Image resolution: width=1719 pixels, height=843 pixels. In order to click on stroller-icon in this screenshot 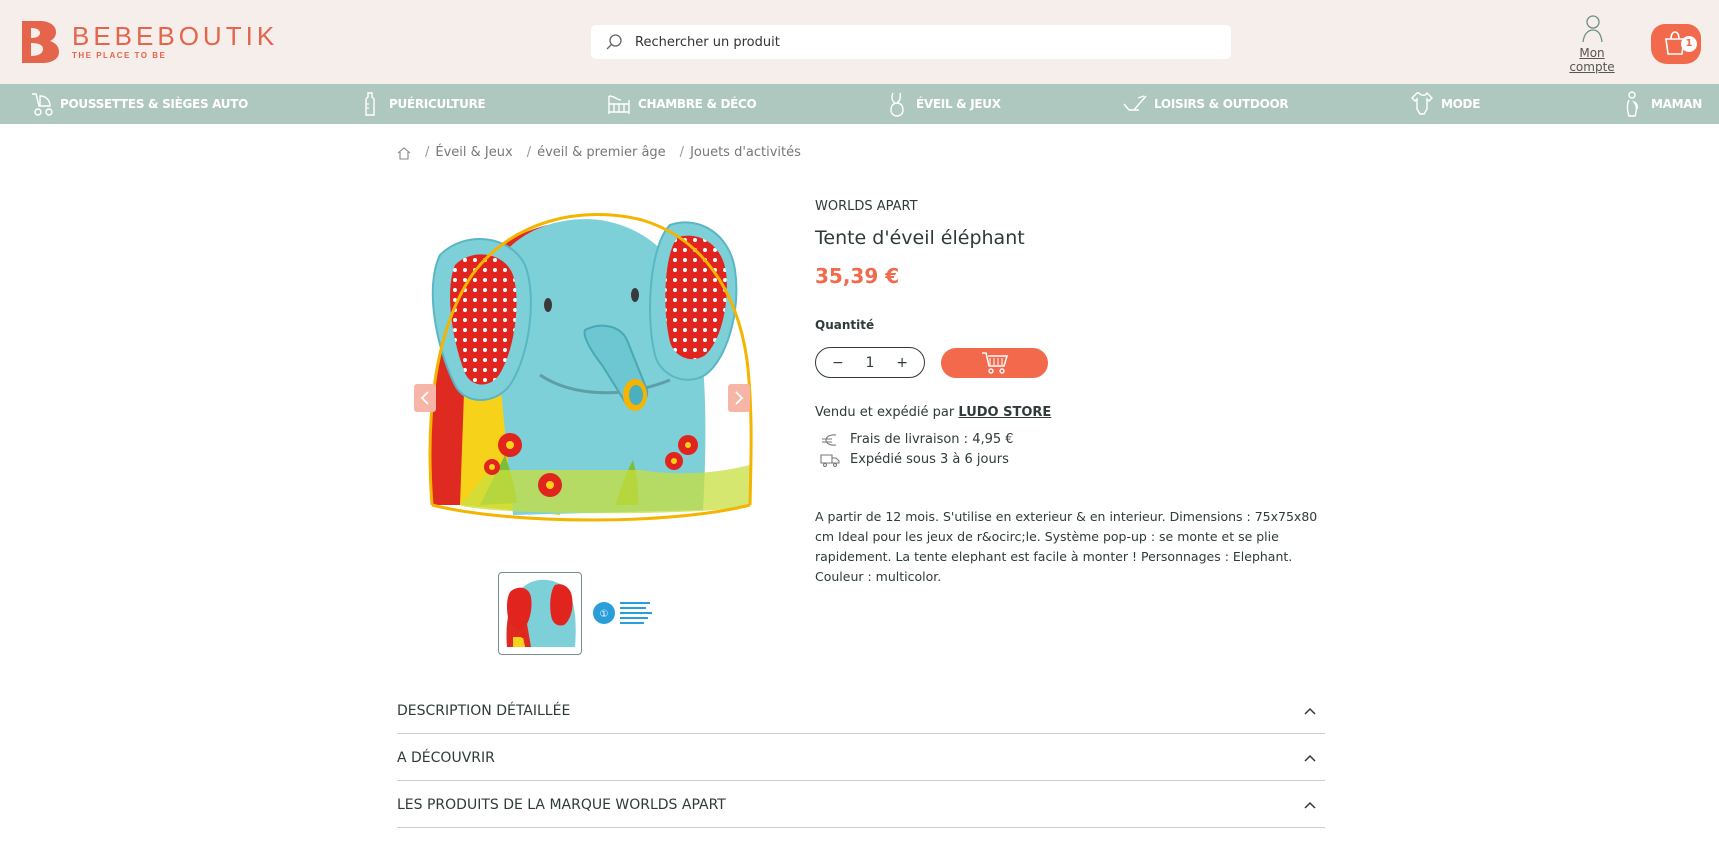, I will do `click(42, 104)`.